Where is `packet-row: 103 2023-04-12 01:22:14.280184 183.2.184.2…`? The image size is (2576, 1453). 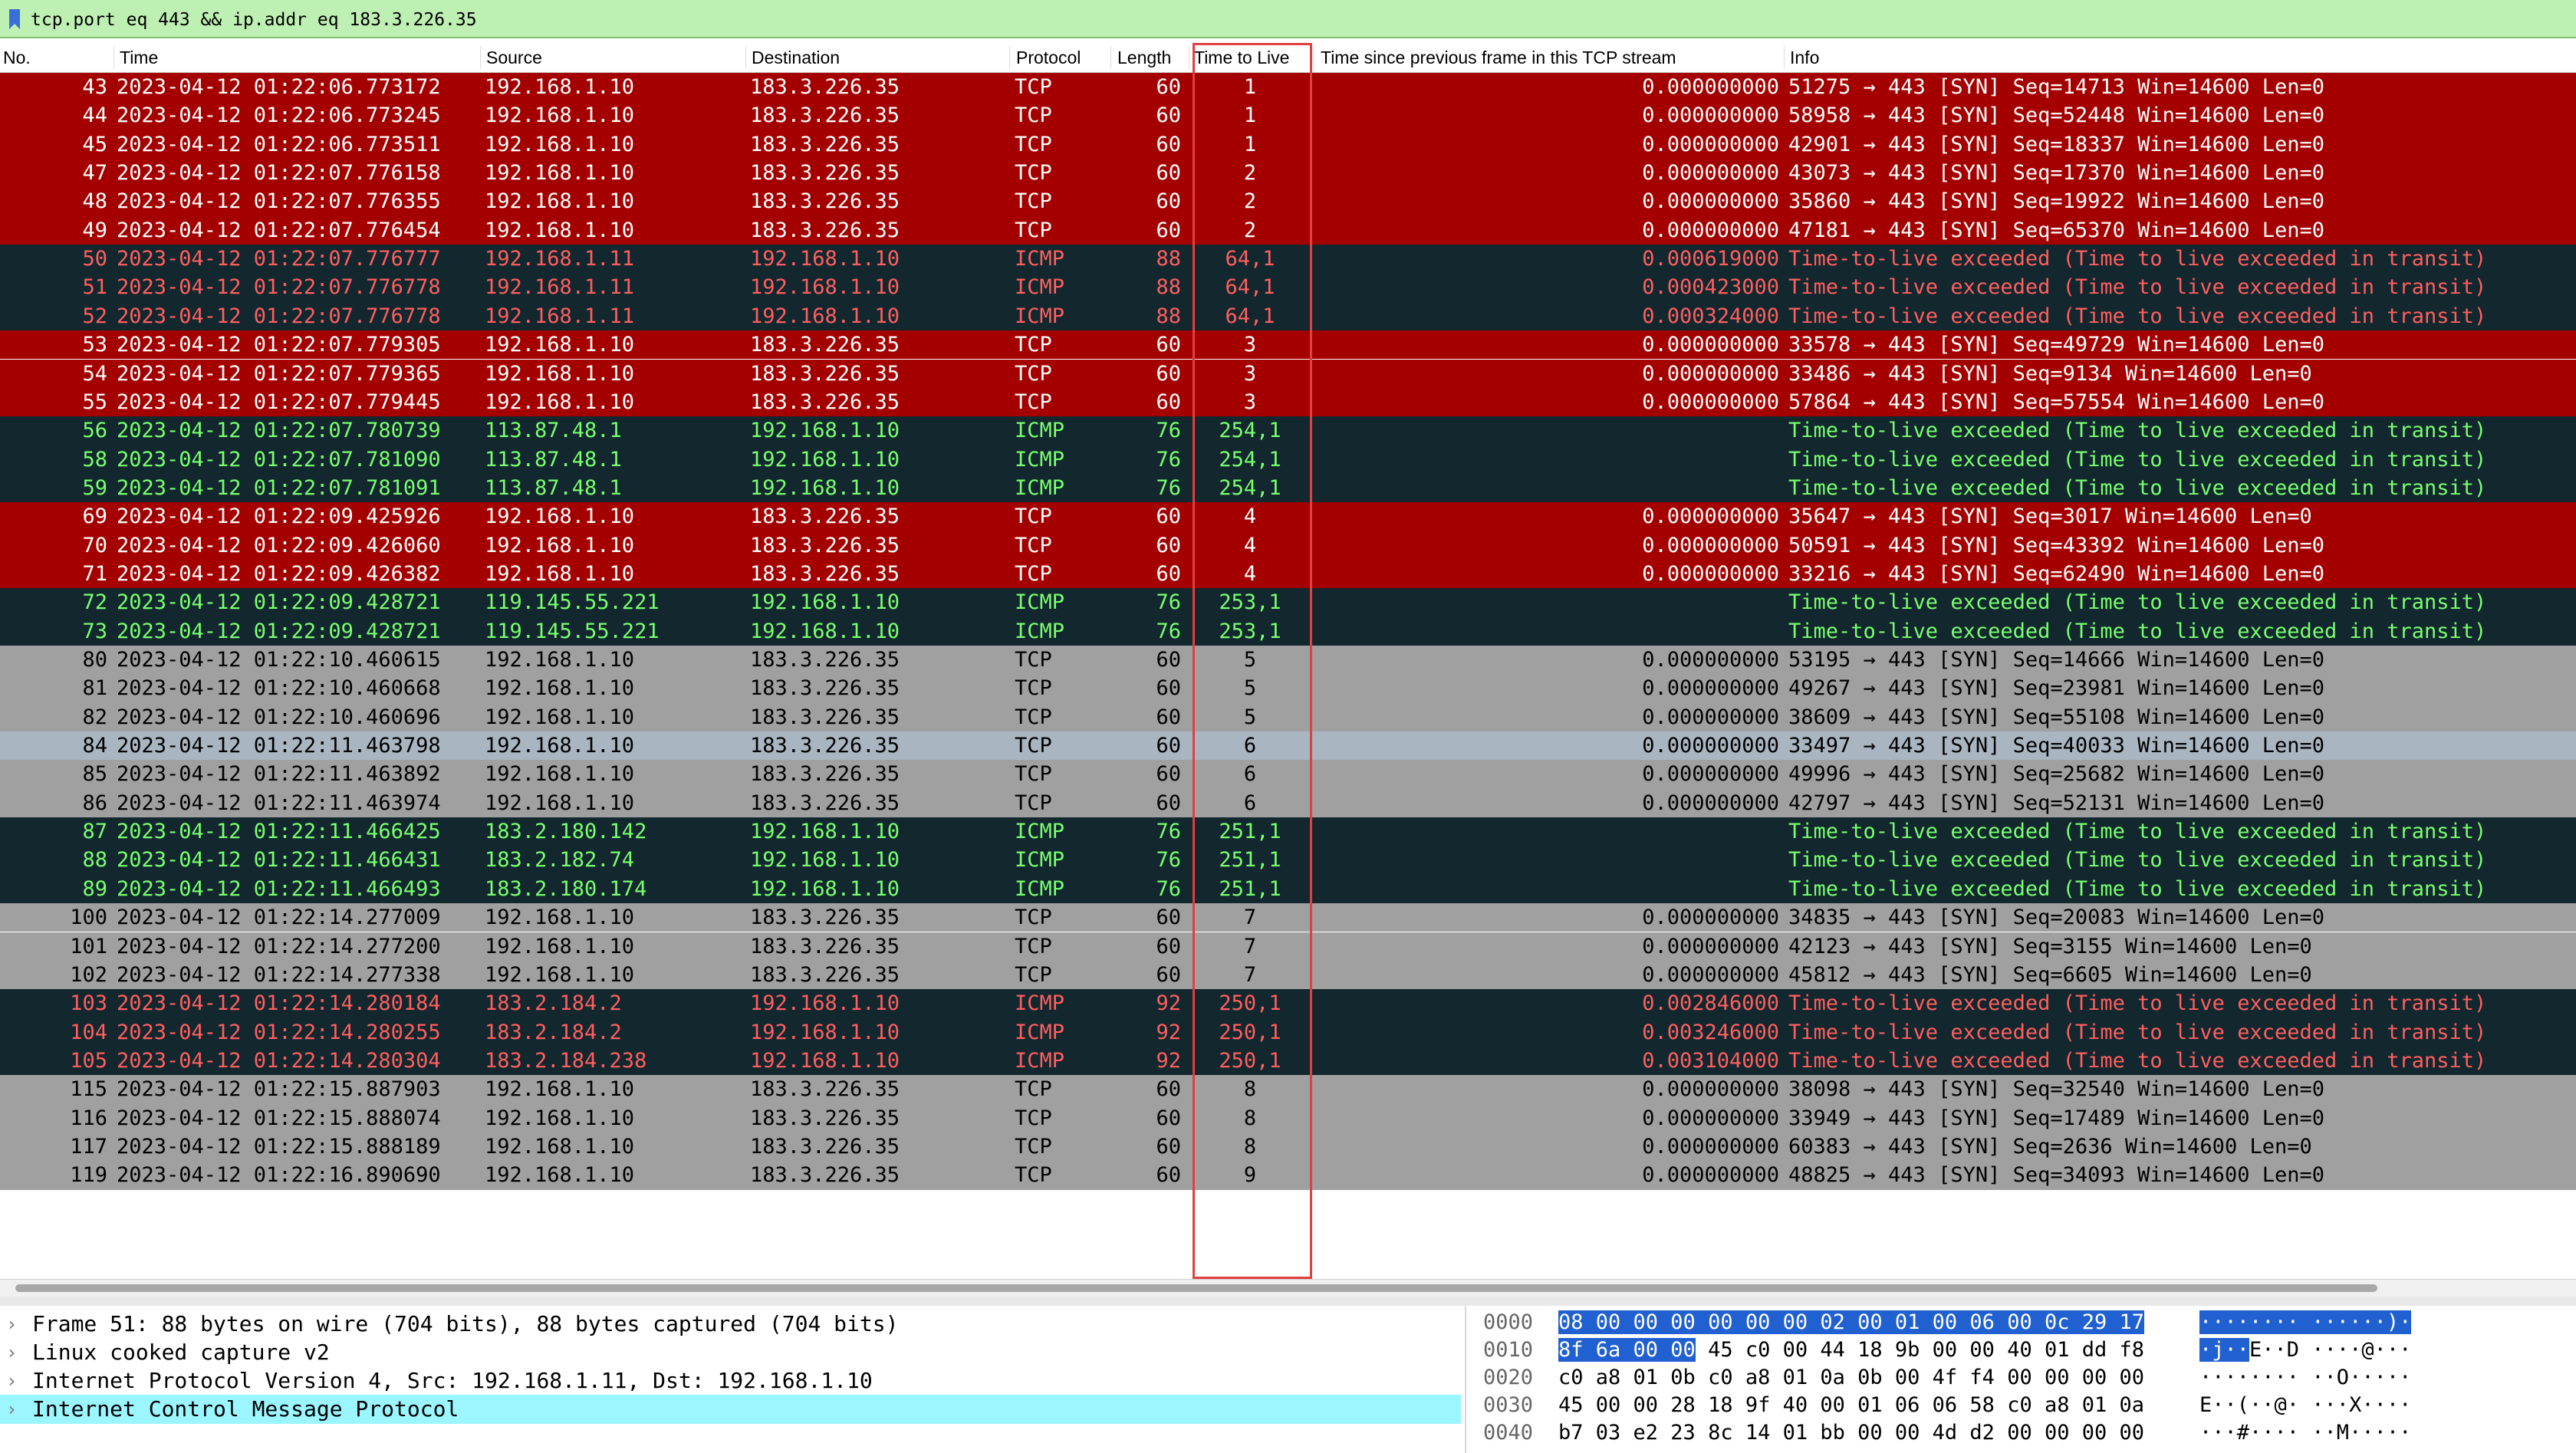 packet-row: 103 2023-04-12 01:22:14.280184 183.2.184.2… is located at coordinates (1288, 1004).